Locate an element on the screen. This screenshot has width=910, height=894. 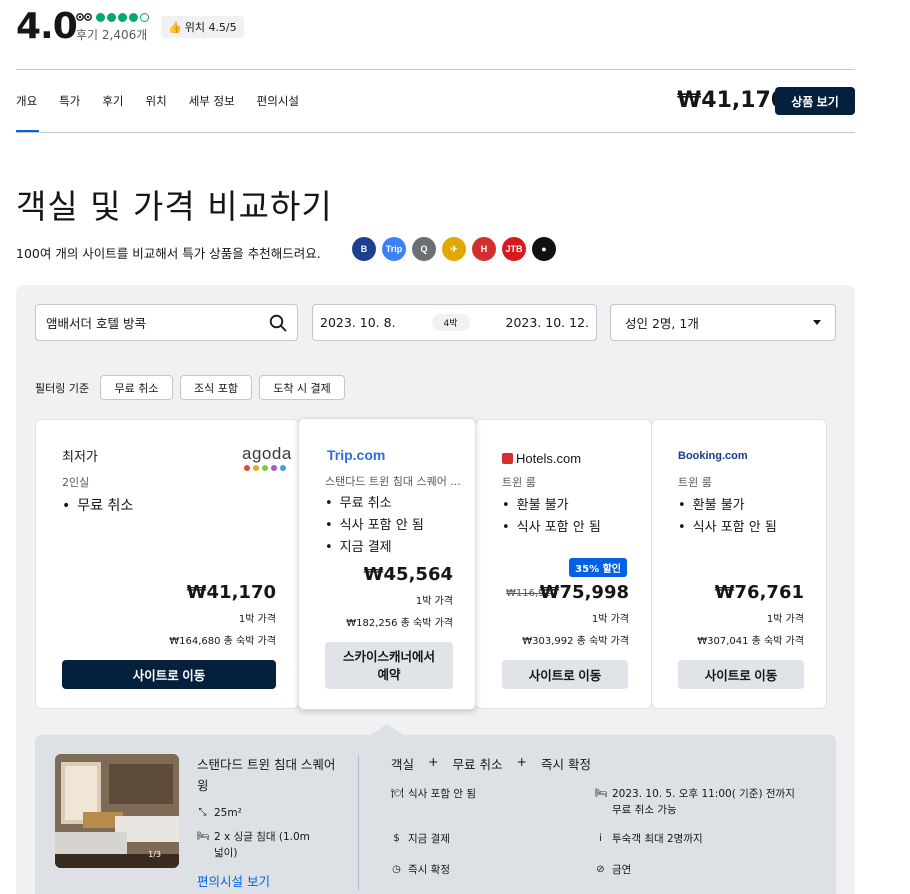
page-title: 객실 및 가격 비교하기 is located at coordinates (174, 206).